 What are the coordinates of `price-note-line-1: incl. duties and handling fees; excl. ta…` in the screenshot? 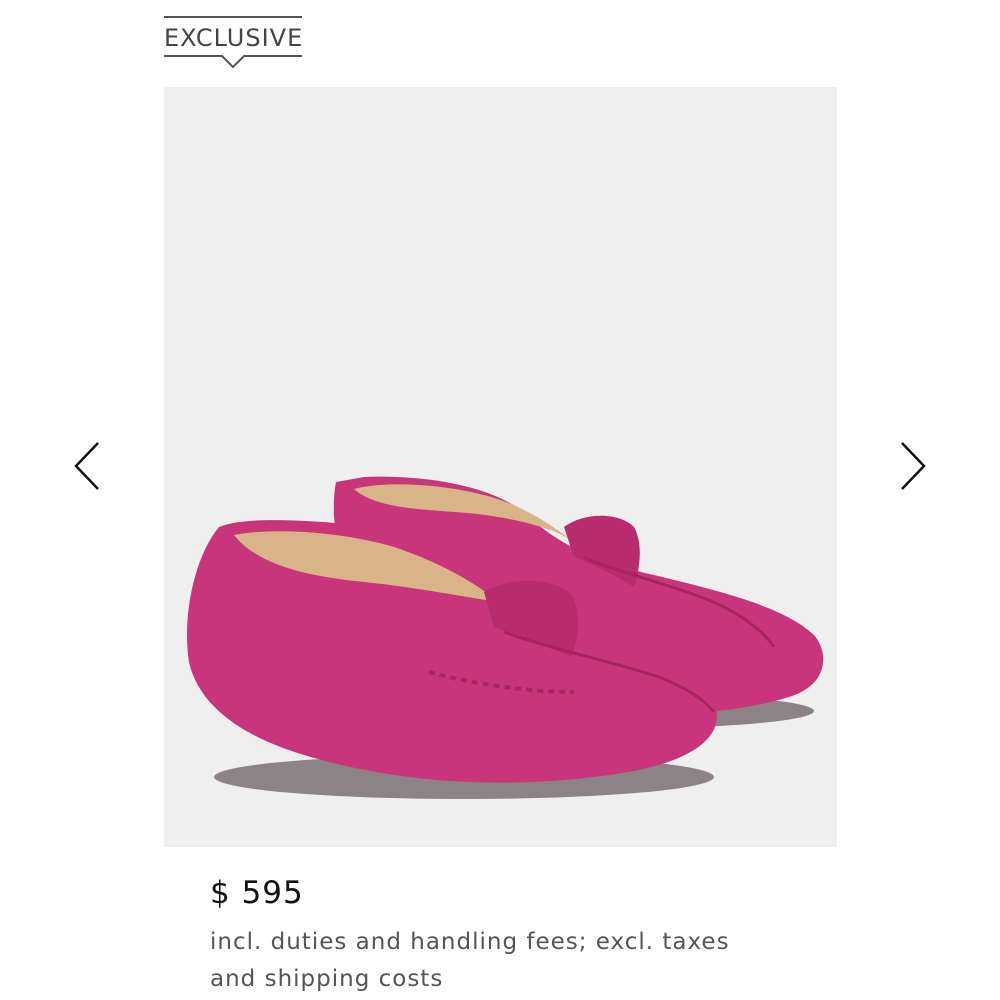 It's located at (470, 942).